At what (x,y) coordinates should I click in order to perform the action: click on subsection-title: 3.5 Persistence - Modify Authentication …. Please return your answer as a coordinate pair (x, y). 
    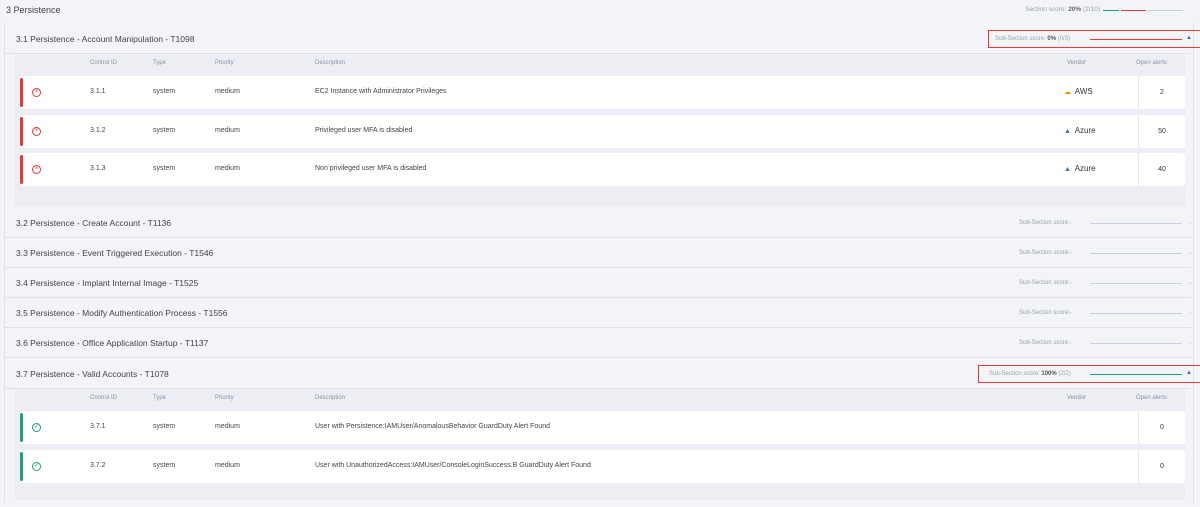
    Looking at the image, I should click on (122, 313).